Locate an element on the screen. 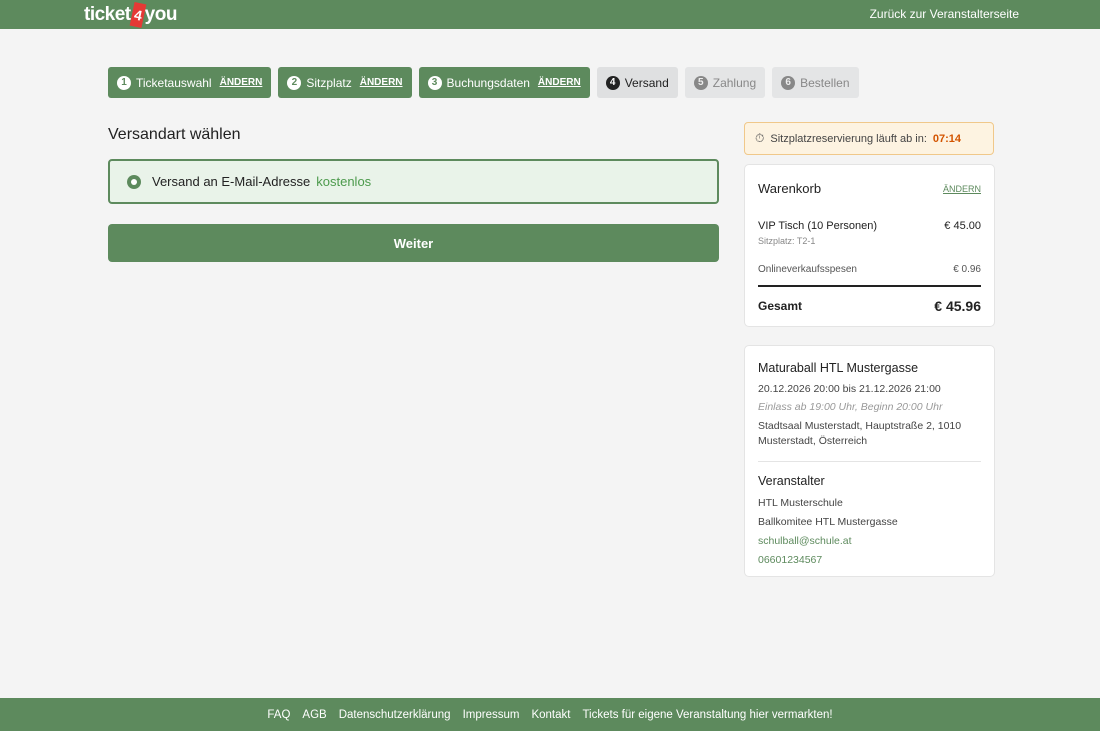 The width and height of the screenshot is (1100, 731). step-label: Ticketauswahl is located at coordinates (174, 82).